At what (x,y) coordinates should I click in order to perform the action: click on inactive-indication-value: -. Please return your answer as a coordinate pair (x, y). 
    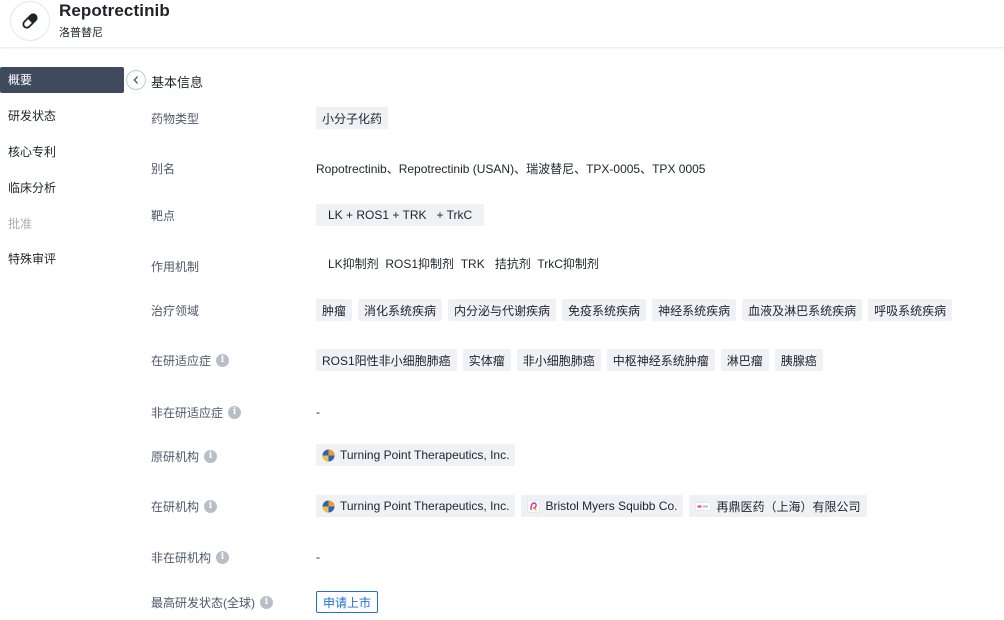
    Looking at the image, I should click on (318, 412).